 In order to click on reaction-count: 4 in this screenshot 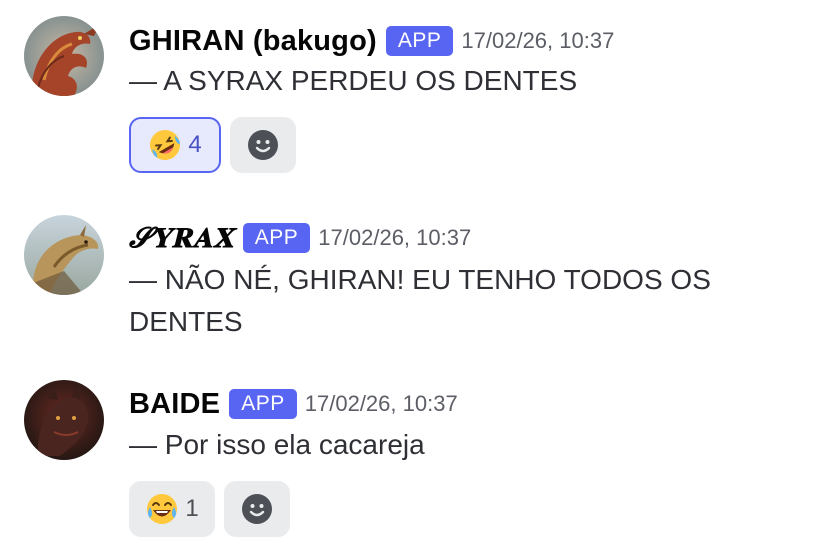, I will do `click(195, 144)`.